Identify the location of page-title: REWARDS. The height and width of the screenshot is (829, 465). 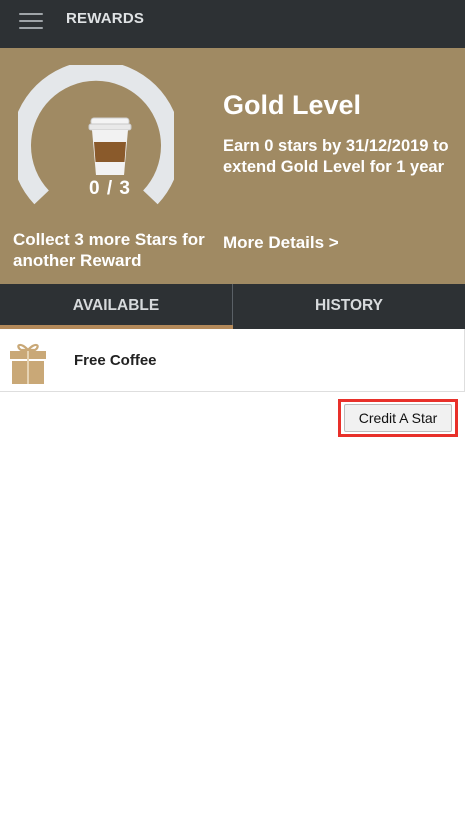
(105, 18).